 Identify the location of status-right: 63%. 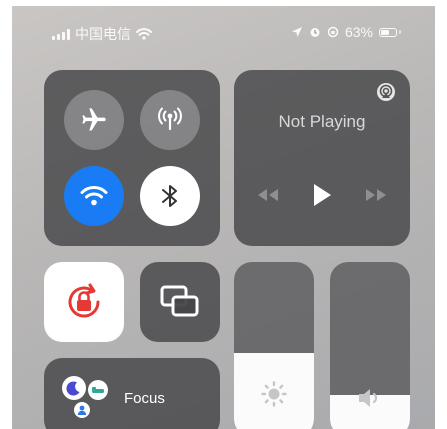
(346, 32).